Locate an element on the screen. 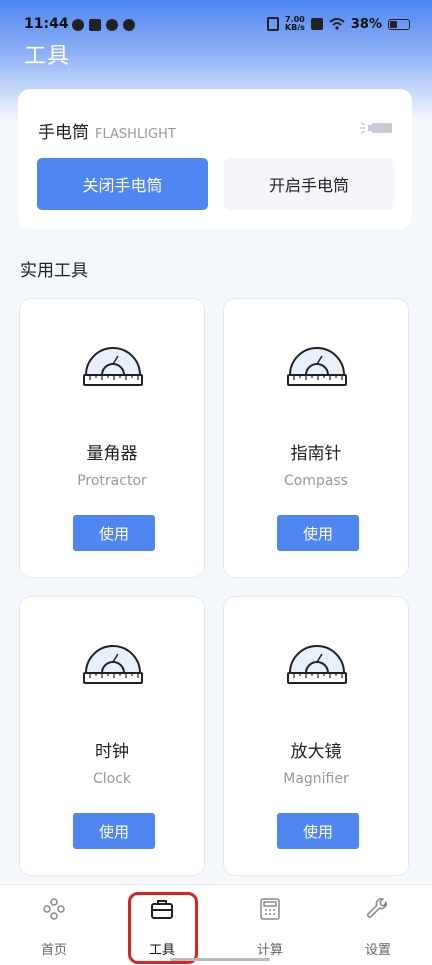  flashlight-off-button: 关闭手电筒 is located at coordinates (122, 184).